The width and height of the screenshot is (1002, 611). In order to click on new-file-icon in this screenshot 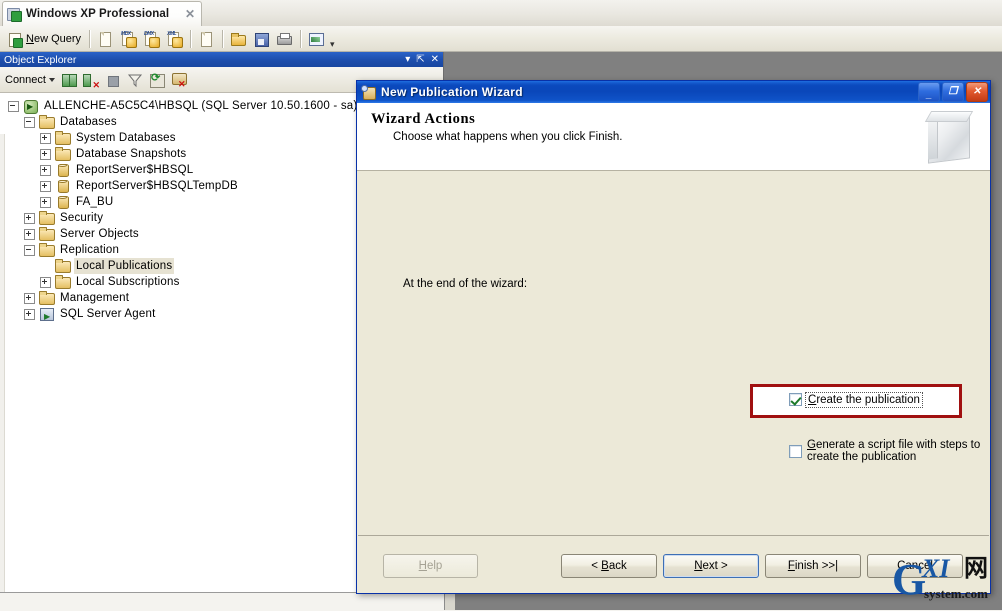, I will do `click(105, 39)`.